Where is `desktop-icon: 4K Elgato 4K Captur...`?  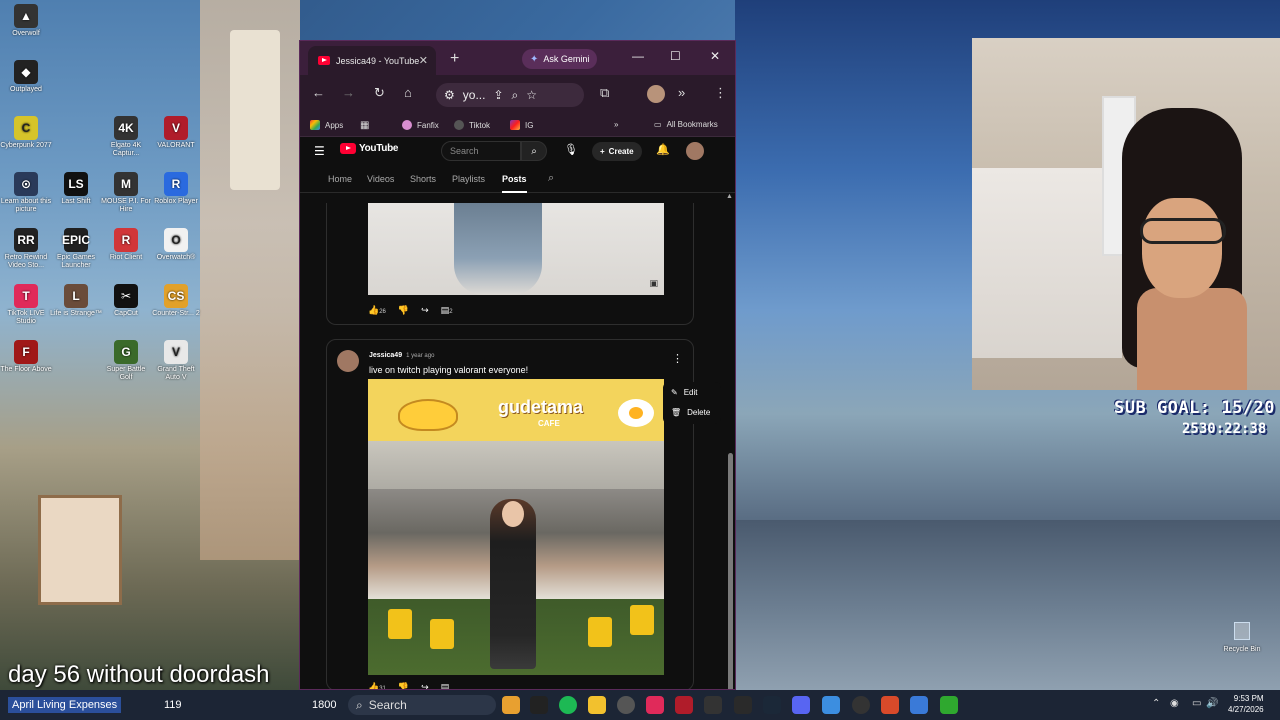
desktop-icon: 4K Elgato 4K Captur... is located at coordinates (126, 137).